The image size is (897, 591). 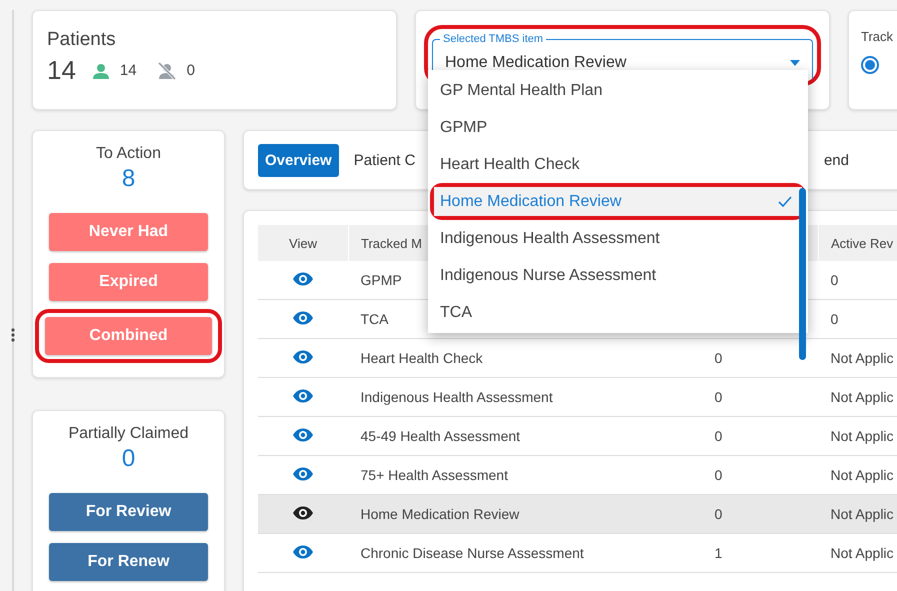 I want to click on table-cell: Chronic Disease Nurse Assessment, so click(x=525, y=553).